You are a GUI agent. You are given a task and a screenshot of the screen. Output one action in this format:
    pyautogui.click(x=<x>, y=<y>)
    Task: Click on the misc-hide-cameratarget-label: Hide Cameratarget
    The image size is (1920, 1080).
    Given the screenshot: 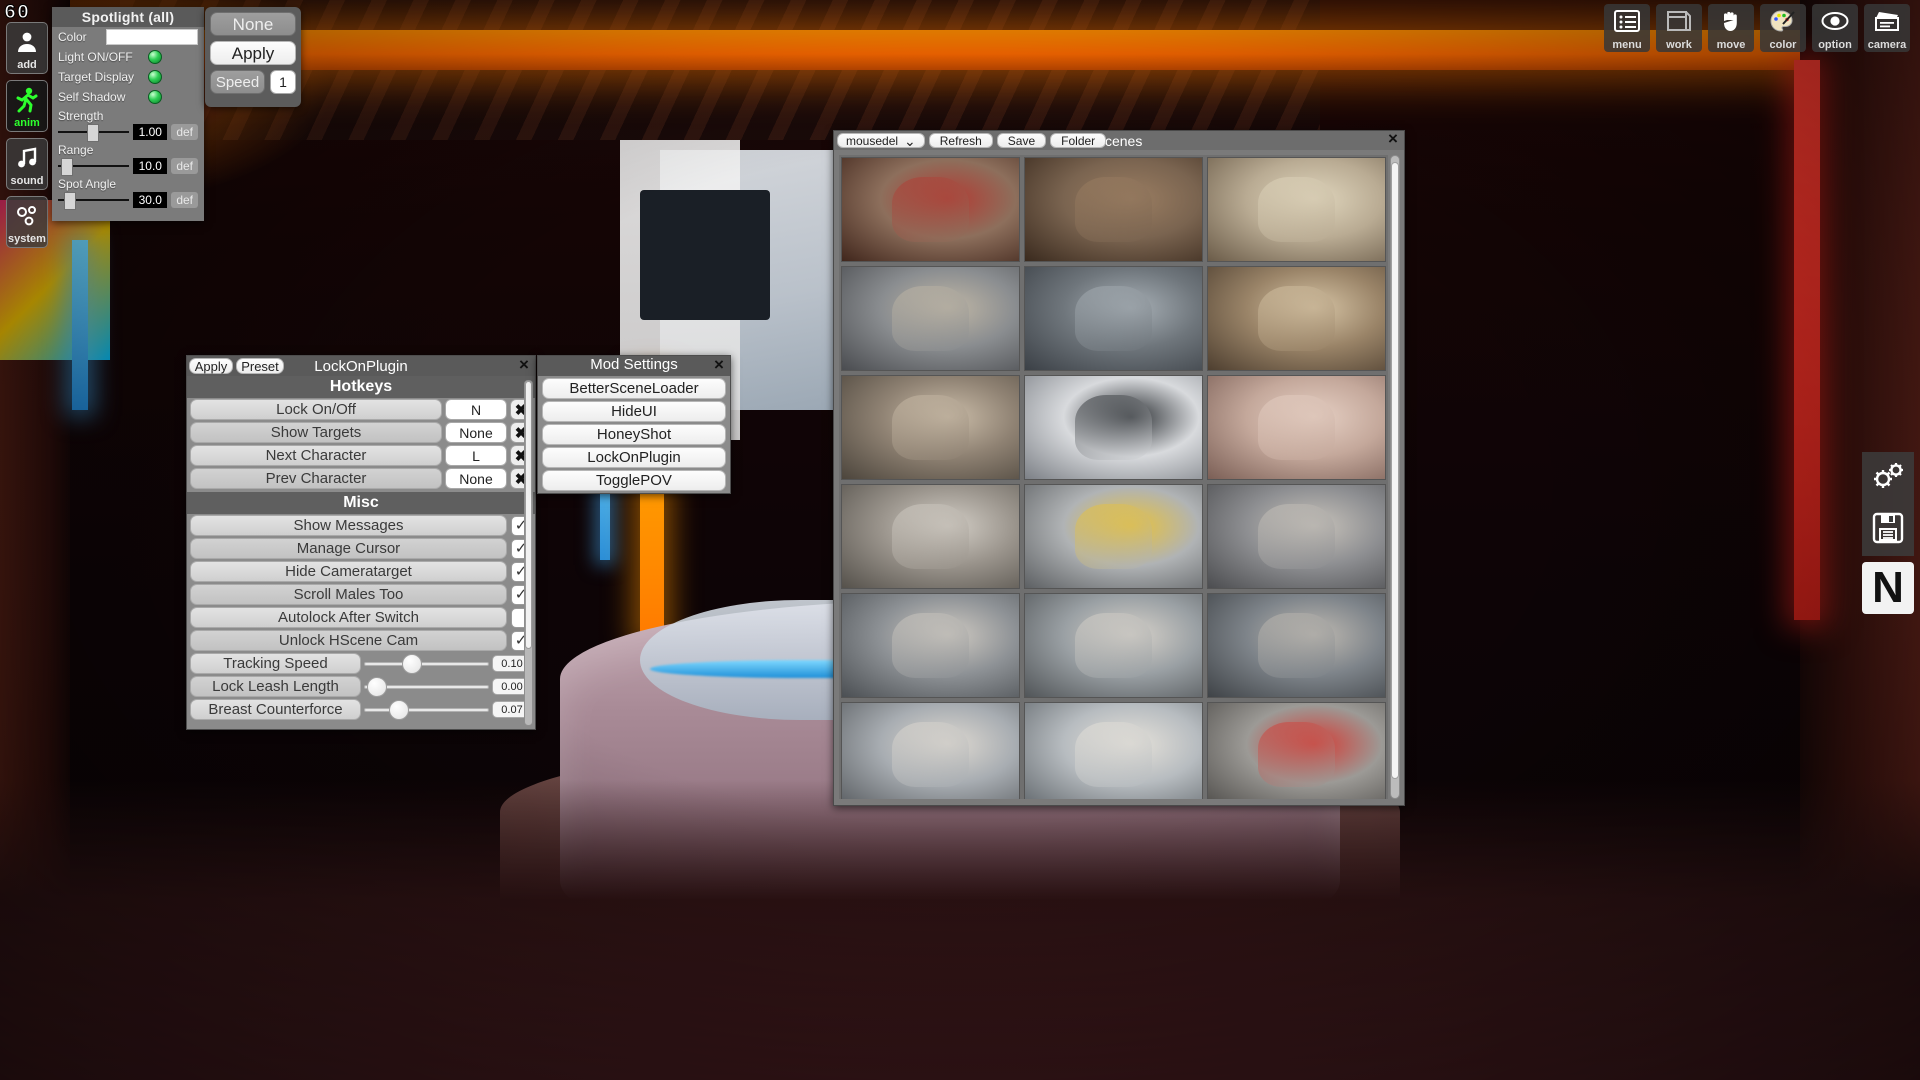 What is the action you would take?
    pyautogui.click(x=348, y=571)
    